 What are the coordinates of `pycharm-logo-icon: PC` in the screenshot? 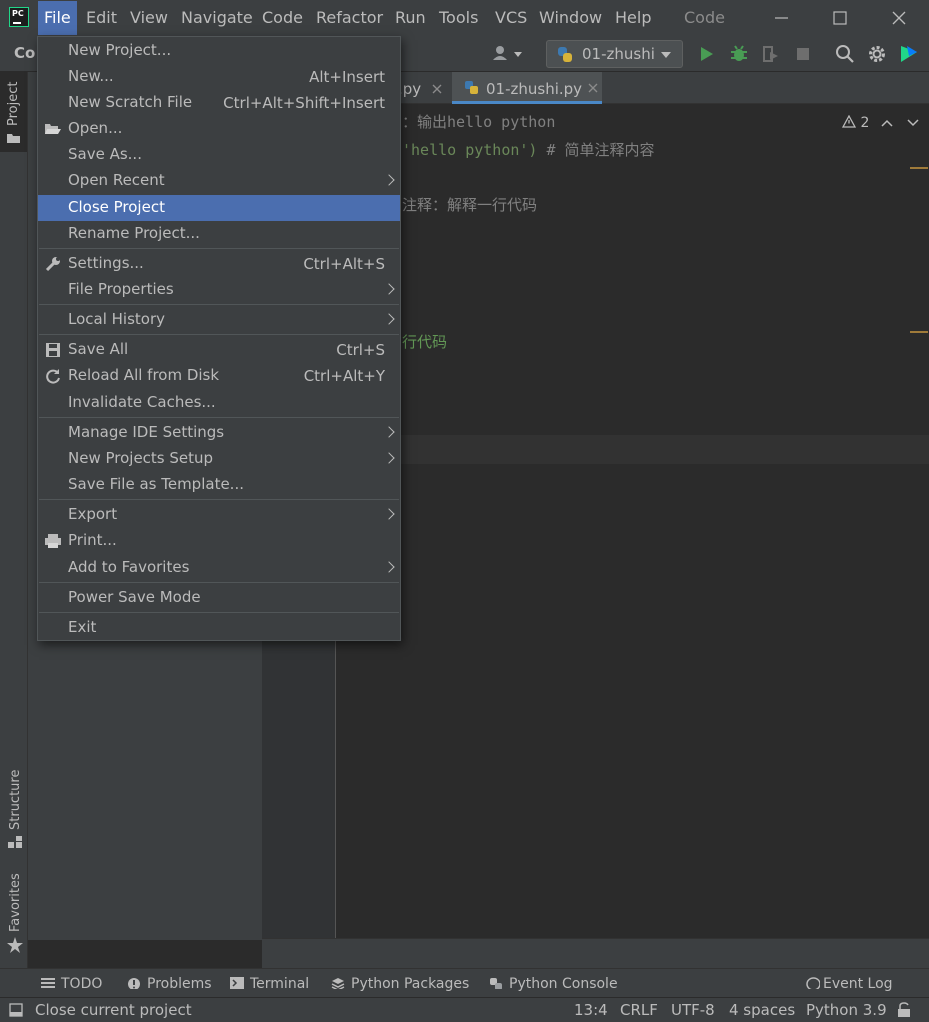 It's located at (19, 17).